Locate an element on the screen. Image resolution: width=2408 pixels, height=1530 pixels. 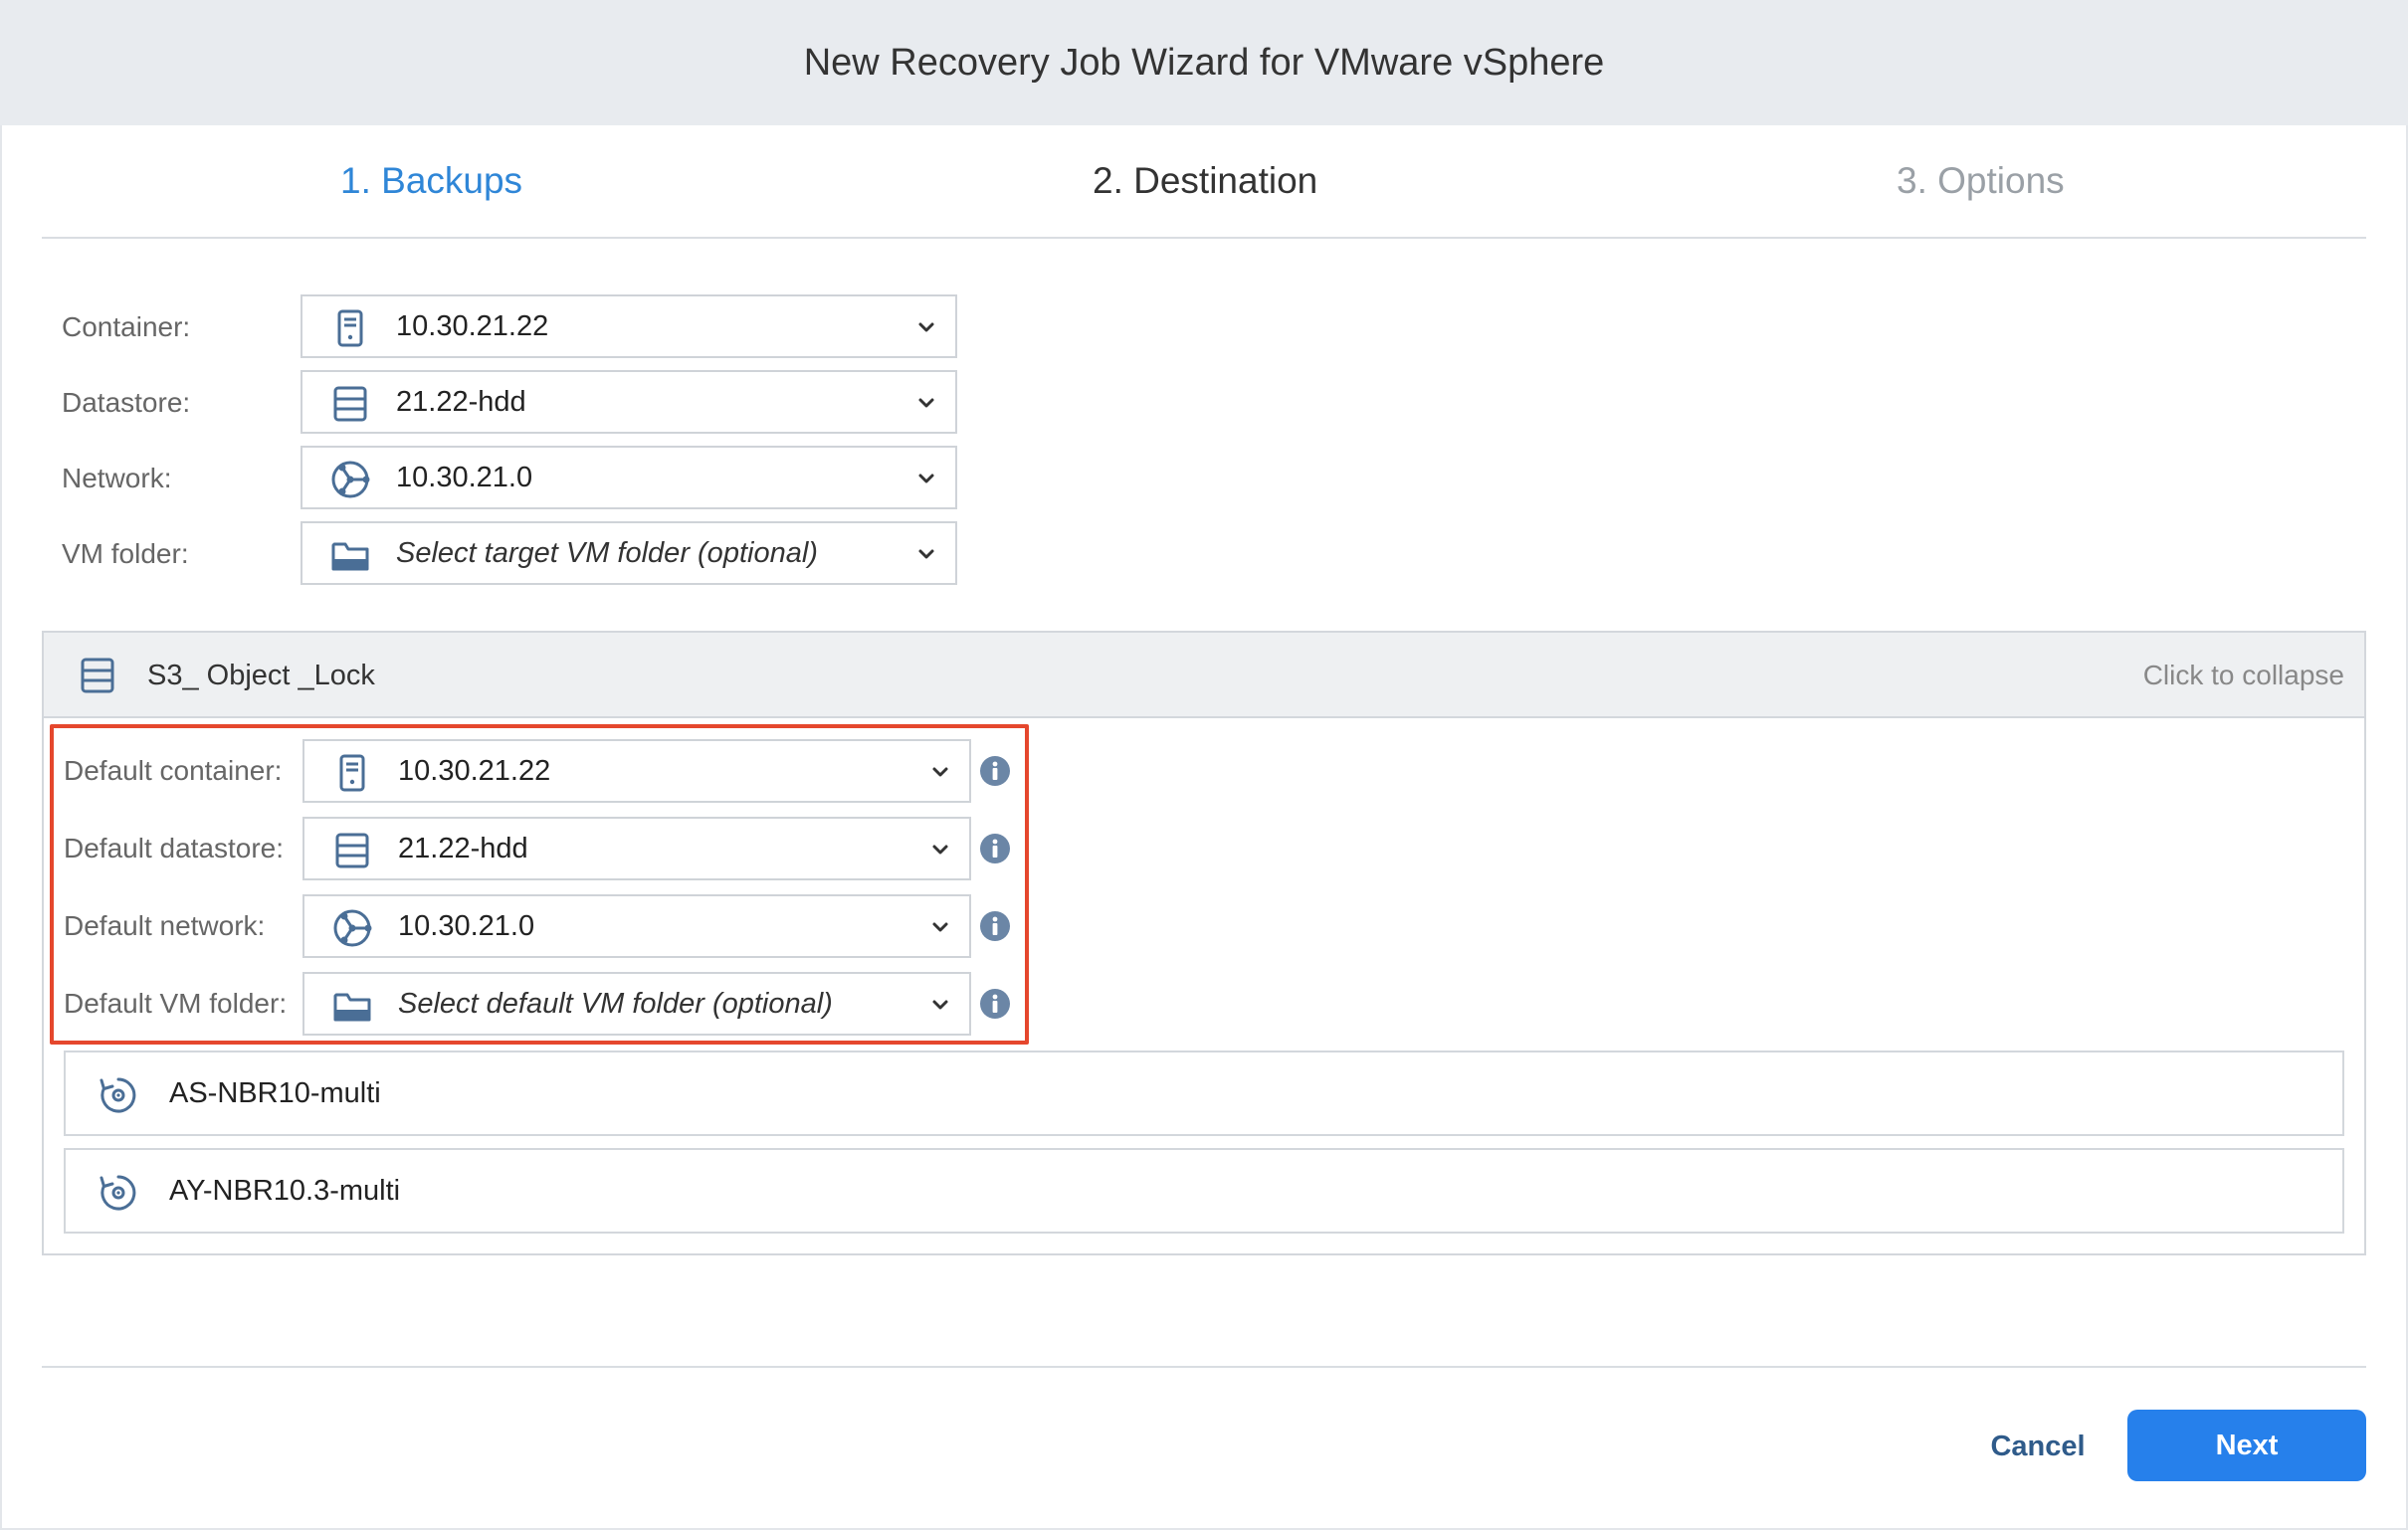
vm-folder-label: VM folder: is located at coordinates (125, 553).